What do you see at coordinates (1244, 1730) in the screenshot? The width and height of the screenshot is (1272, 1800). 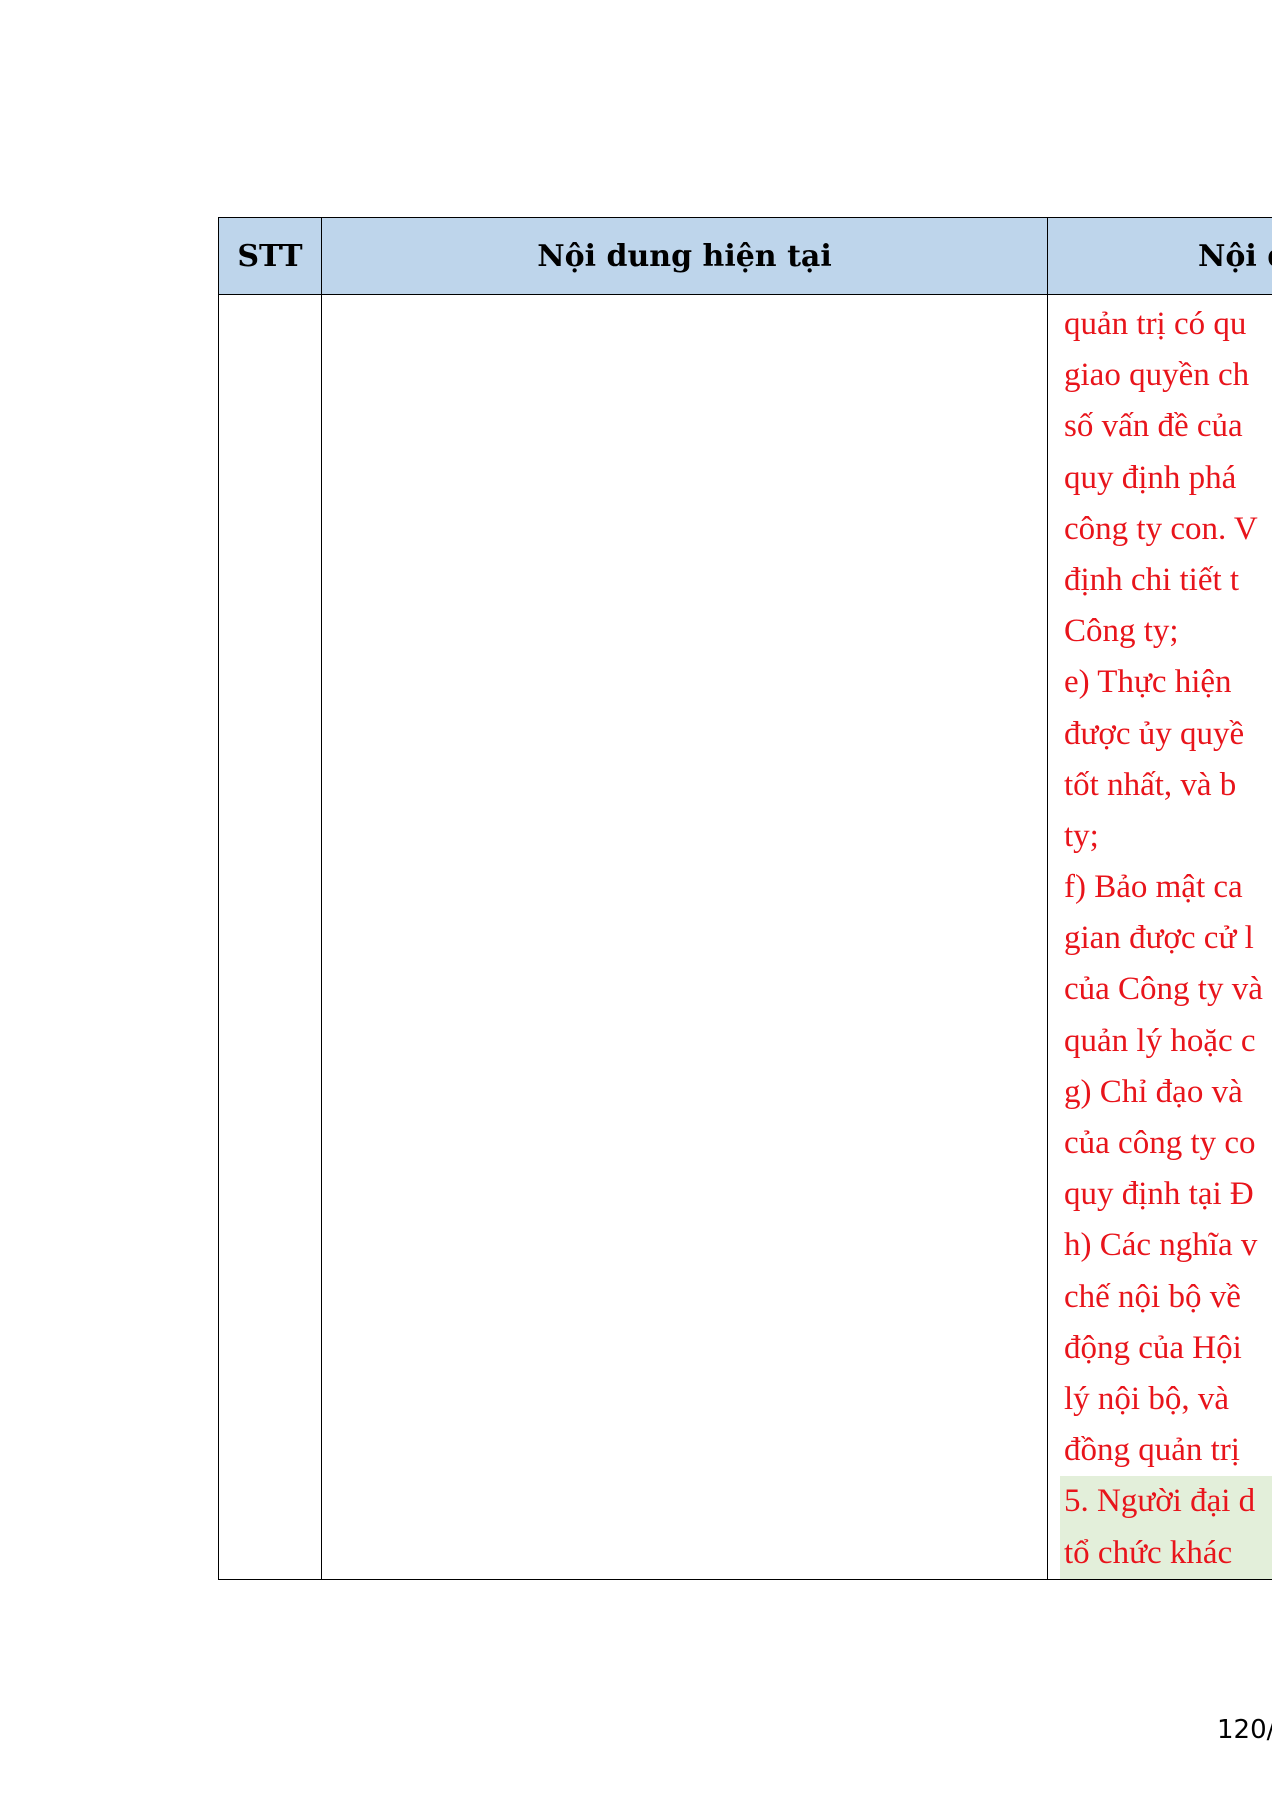 I see `page-number: 120/` at bounding box center [1244, 1730].